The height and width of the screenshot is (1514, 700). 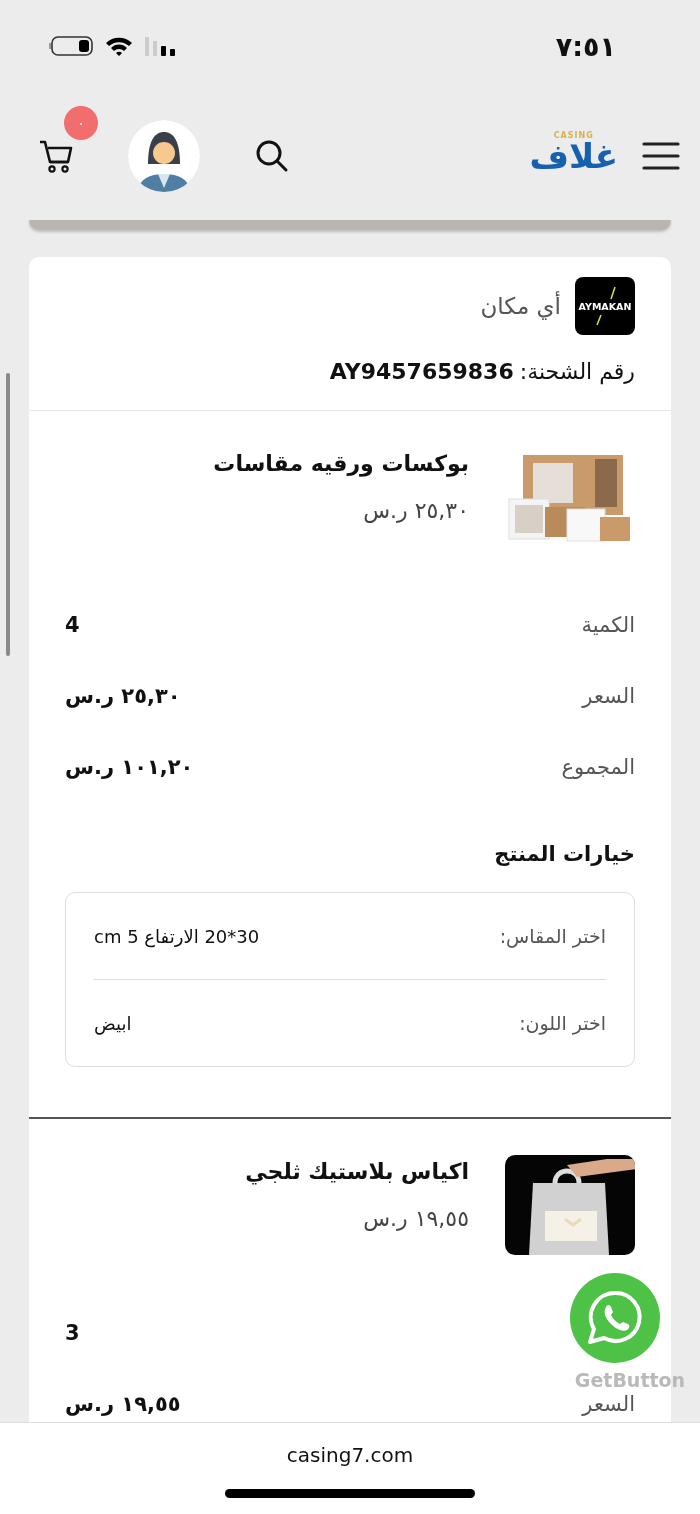 What do you see at coordinates (341, 463) in the screenshot?
I see `product-title: بوكسات ورقيه مقاسات` at bounding box center [341, 463].